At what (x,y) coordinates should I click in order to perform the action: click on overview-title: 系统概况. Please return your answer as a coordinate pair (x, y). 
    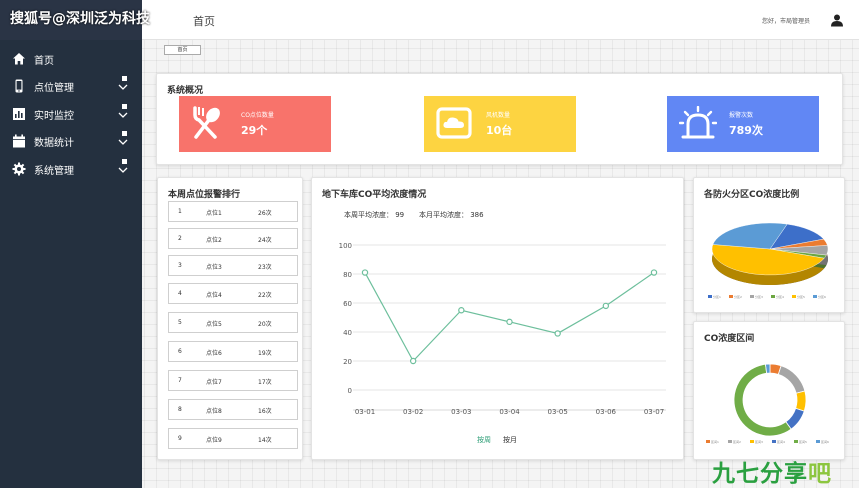
    Looking at the image, I should click on (185, 91).